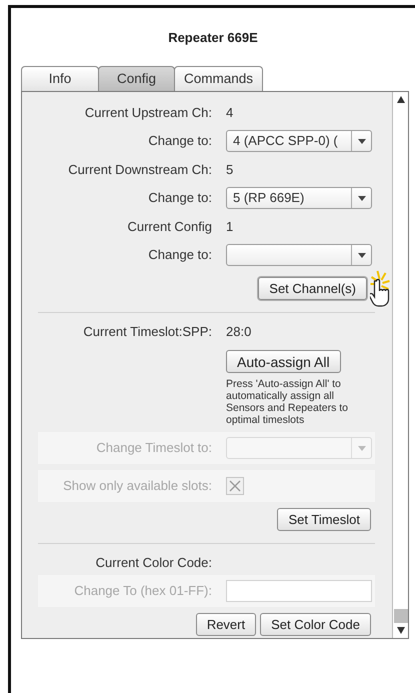 The height and width of the screenshot is (693, 415). I want to click on tab: Commands, so click(218, 78).